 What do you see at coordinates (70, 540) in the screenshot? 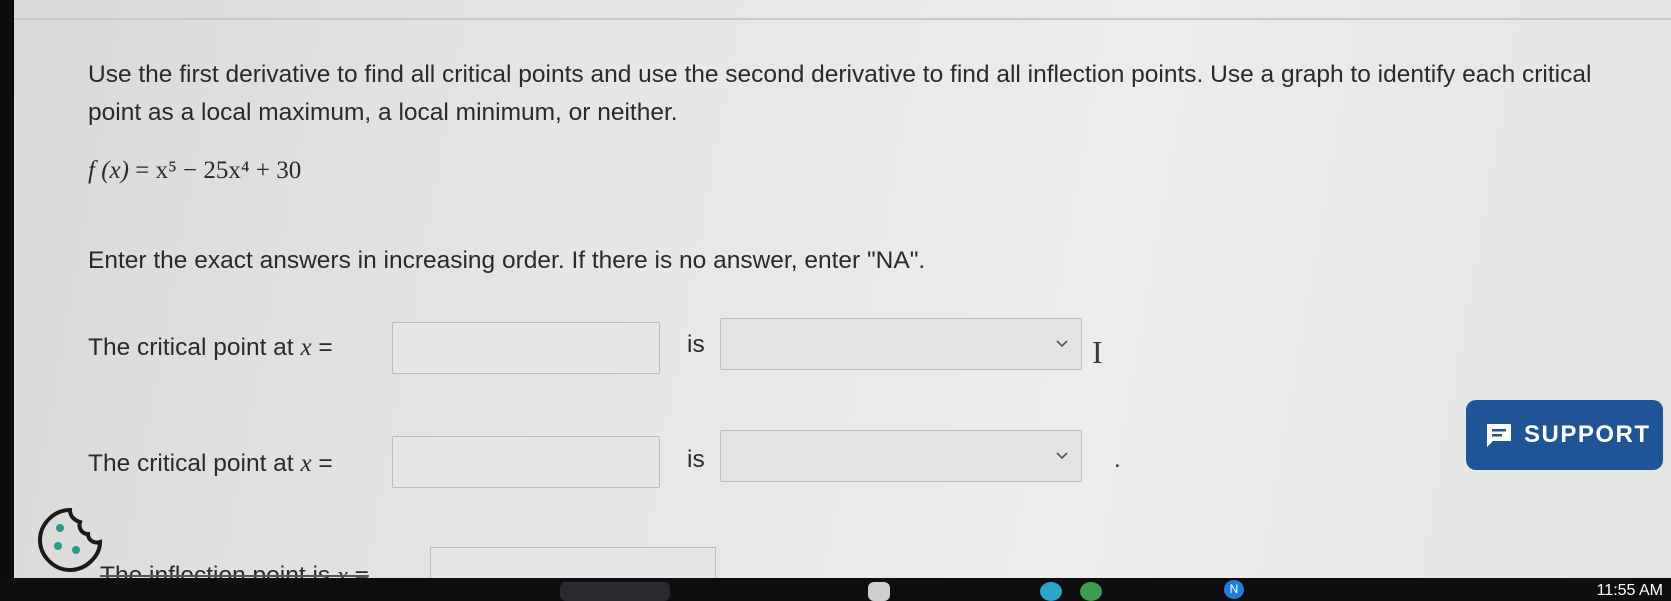
I see `cookie-icon` at bounding box center [70, 540].